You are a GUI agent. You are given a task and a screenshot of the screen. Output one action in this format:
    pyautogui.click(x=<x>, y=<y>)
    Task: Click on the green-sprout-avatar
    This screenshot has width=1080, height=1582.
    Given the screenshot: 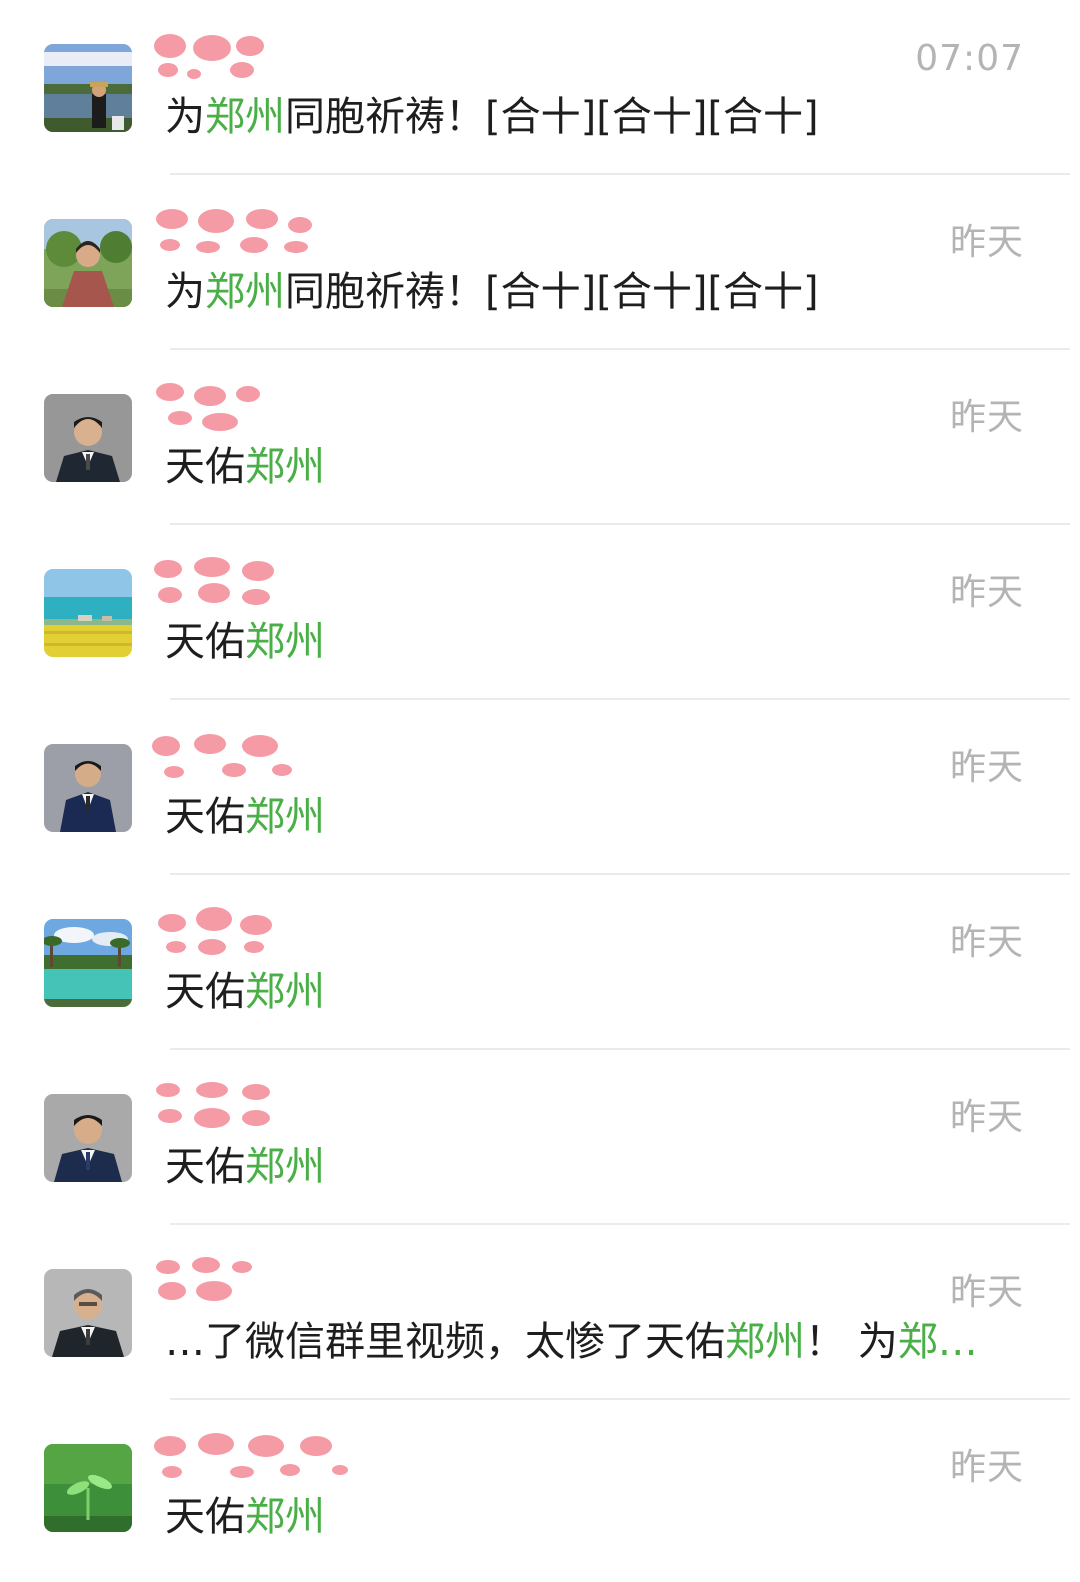 What is the action you would take?
    pyautogui.click(x=88, y=1488)
    